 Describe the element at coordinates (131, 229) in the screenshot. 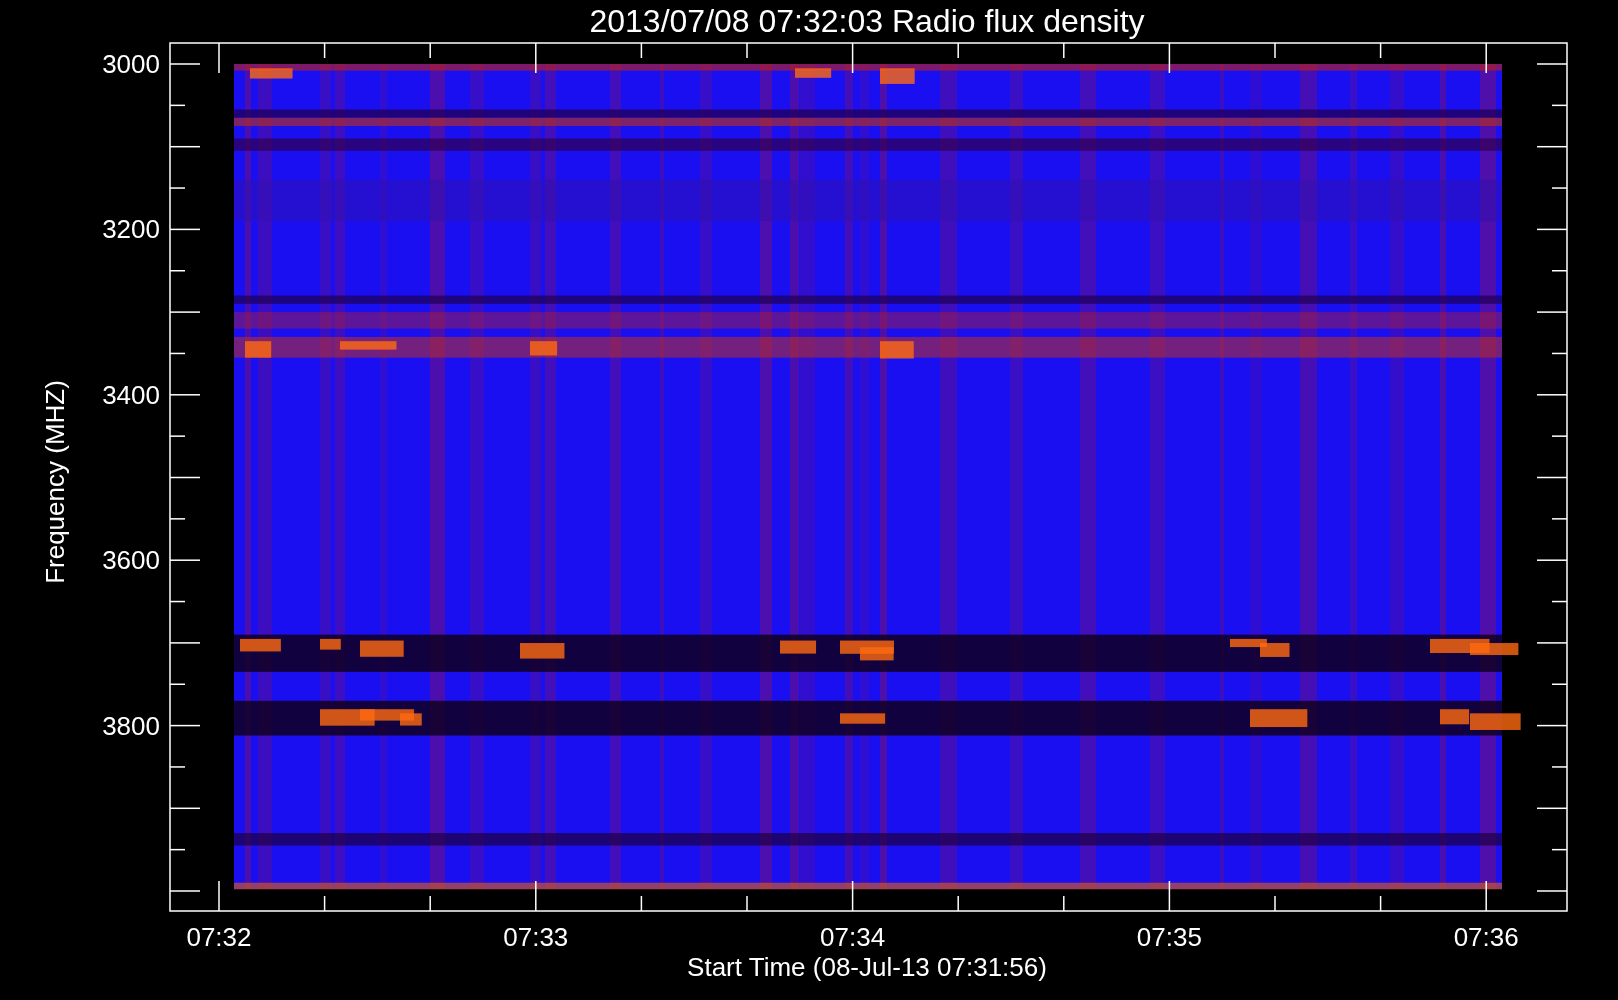

I see `y-tick-label: 3200` at that location.